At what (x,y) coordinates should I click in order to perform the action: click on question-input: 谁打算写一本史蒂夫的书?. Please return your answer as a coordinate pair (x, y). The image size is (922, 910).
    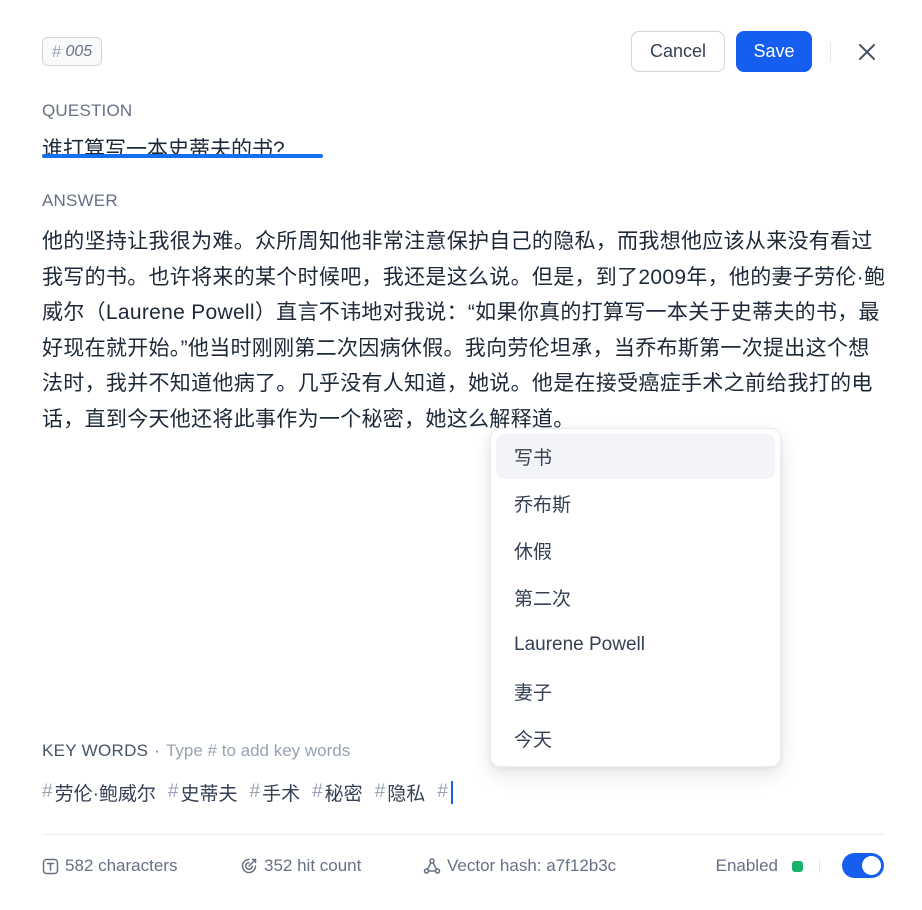
    Looking at the image, I should click on (163, 148).